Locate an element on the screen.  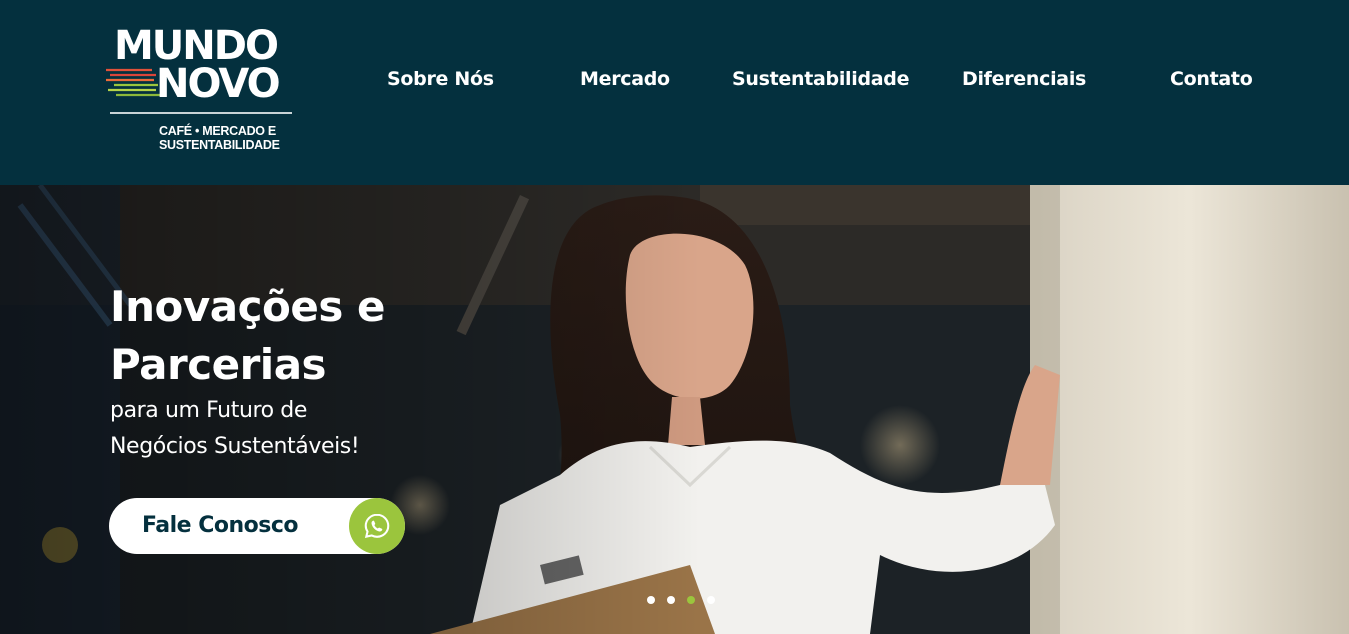
nav-link-sobre-nos: Sobre Nós is located at coordinates (440, 79).